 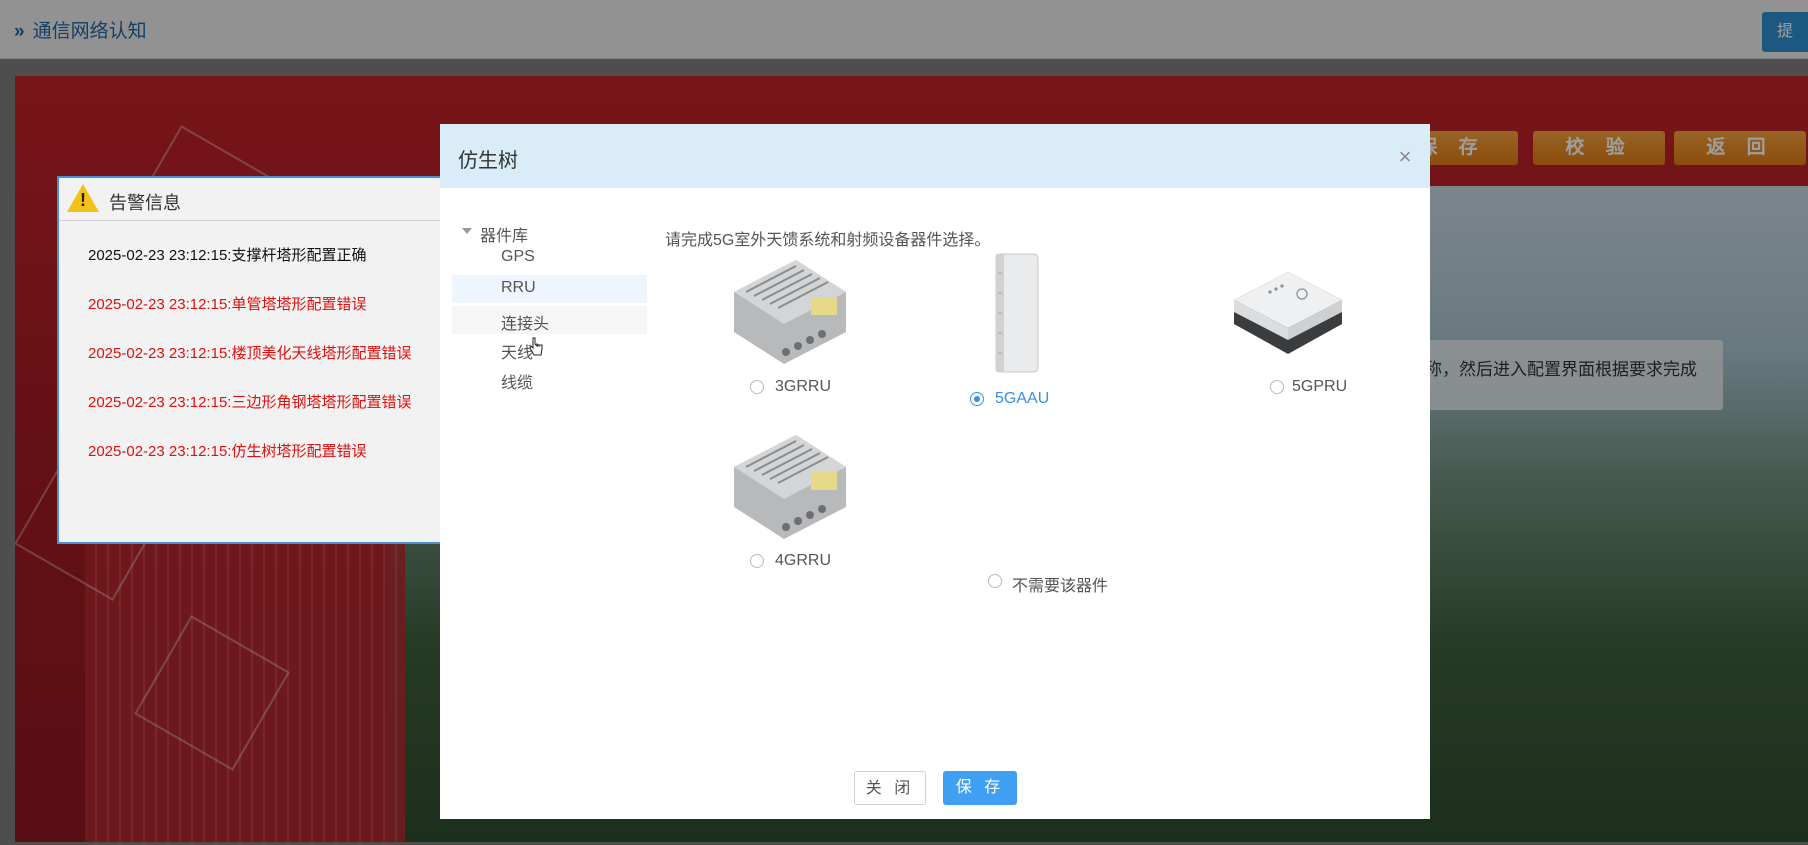 What do you see at coordinates (145, 203) in the screenshot?
I see `alarm-title: 告警信息` at bounding box center [145, 203].